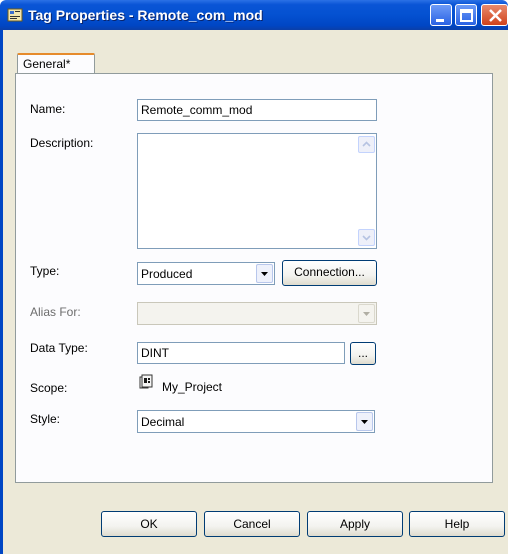 This screenshot has height=554, width=508. Describe the element at coordinates (45, 271) in the screenshot. I see `type-label: Type:` at that location.